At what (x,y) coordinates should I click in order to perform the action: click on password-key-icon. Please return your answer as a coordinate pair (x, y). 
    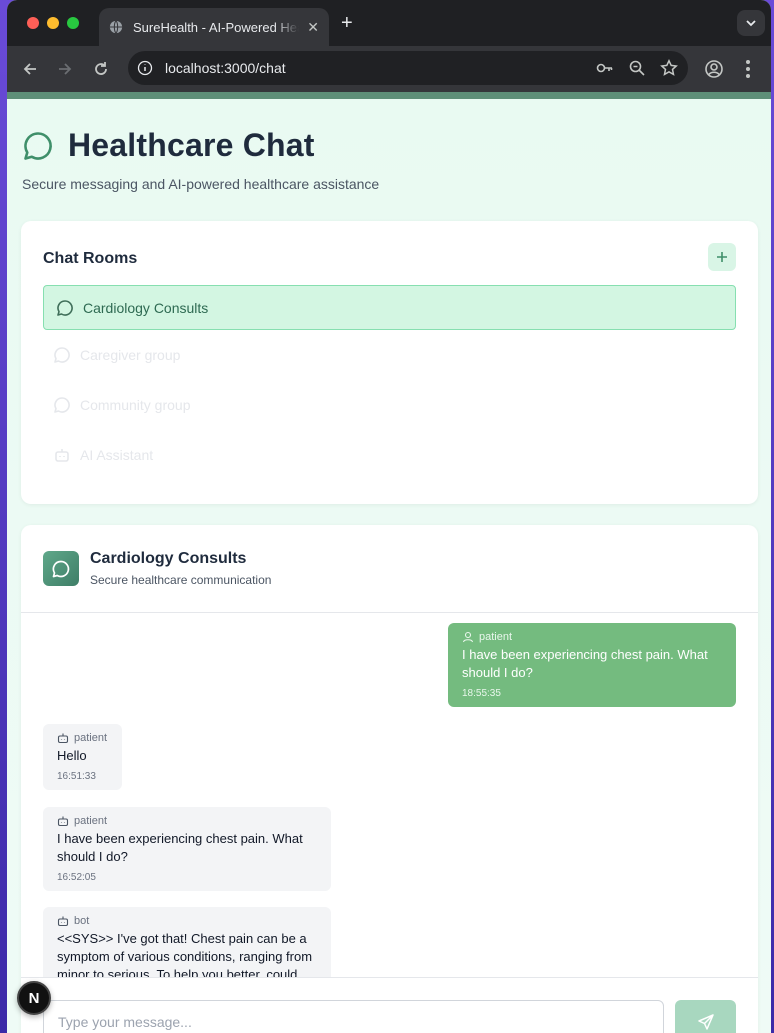
    Looking at the image, I should click on (605, 68).